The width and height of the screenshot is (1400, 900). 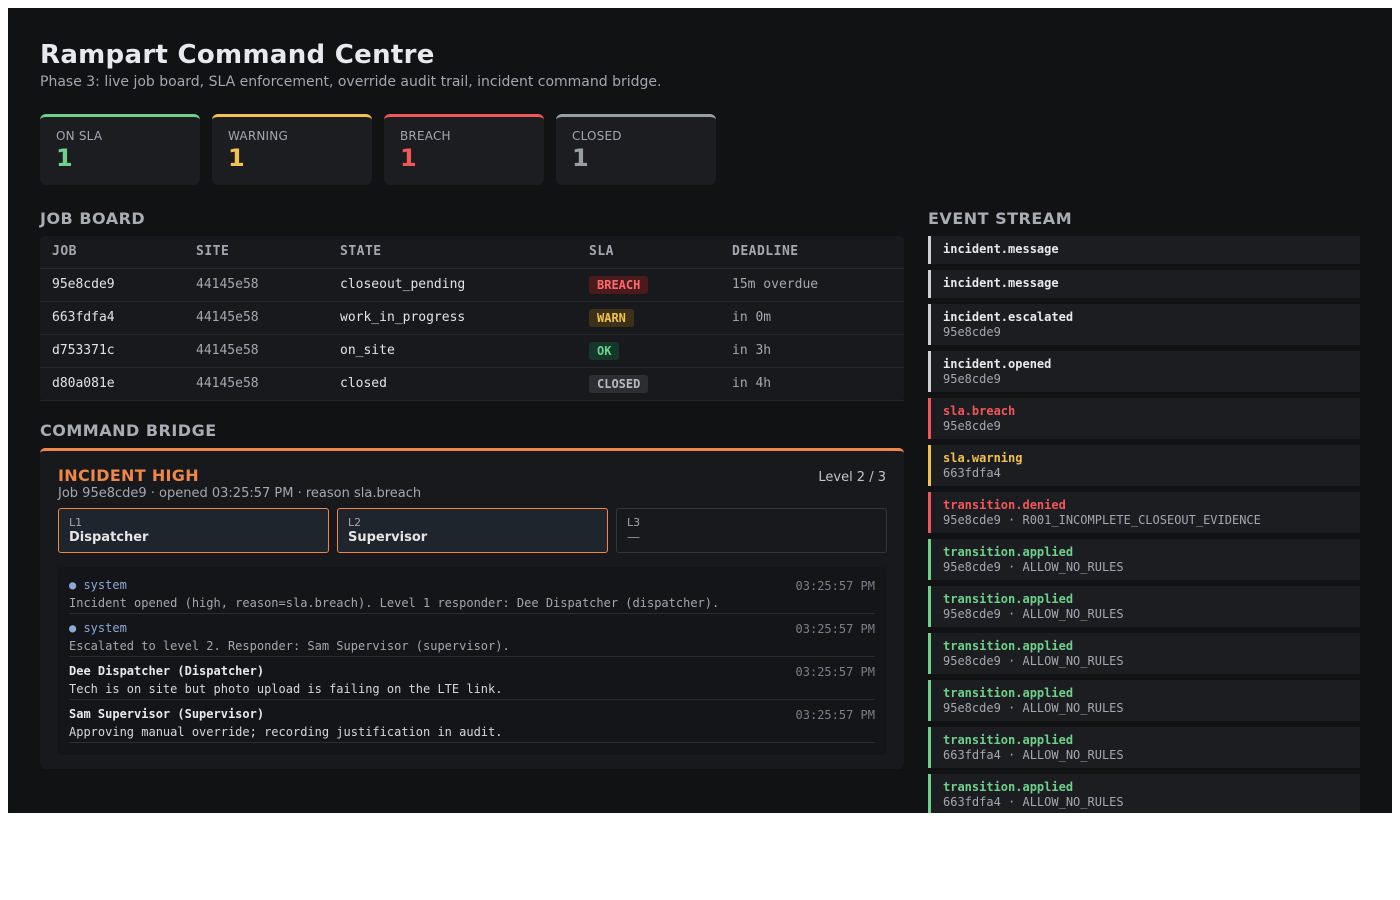 I want to click on table-row: d753371c 44145e58 on_site OK in 3h, so click(x=472, y=351).